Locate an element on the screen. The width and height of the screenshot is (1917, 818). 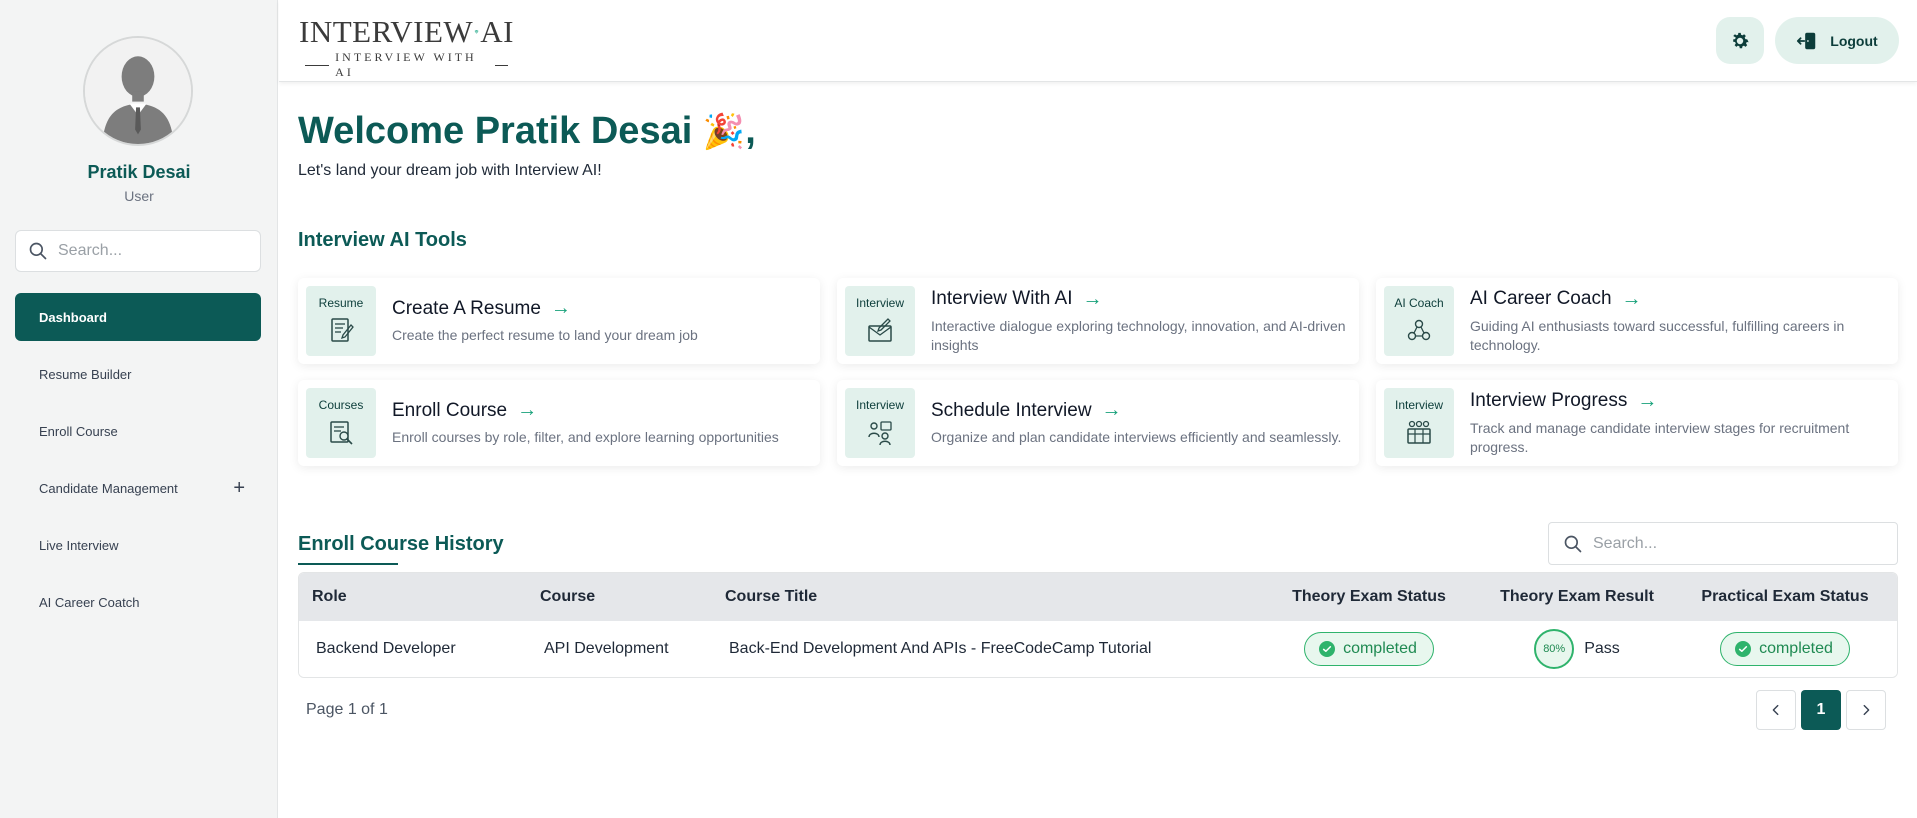
welcome-title-text: Welcome Pratik Desai is located at coordinates (495, 131).